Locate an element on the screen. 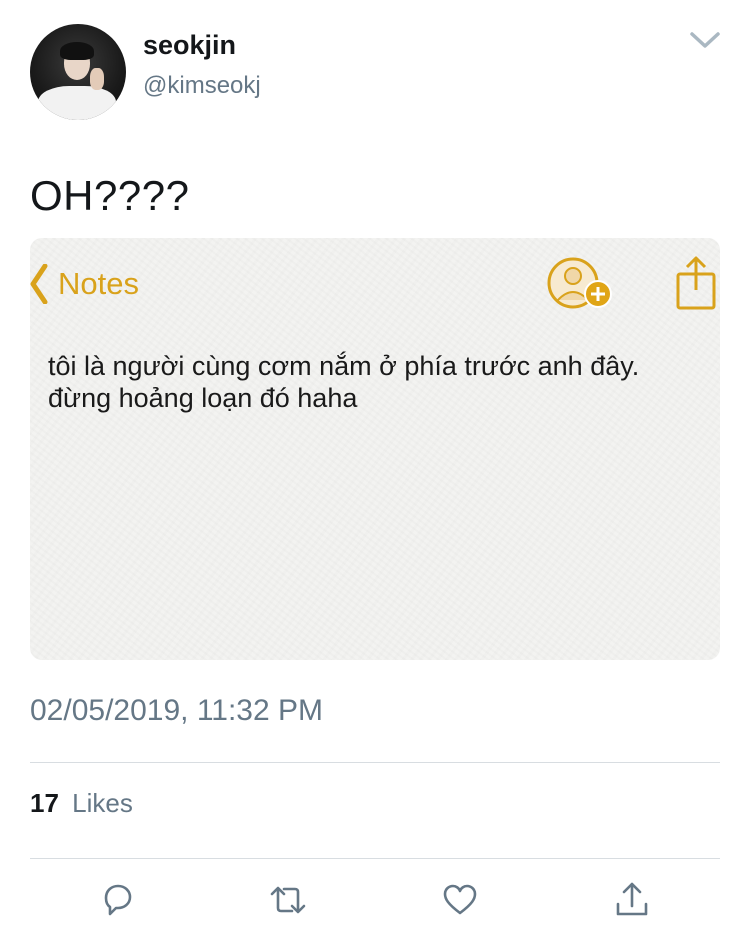 This screenshot has width=750, height=949. avatar-hair is located at coordinates (77, 51).